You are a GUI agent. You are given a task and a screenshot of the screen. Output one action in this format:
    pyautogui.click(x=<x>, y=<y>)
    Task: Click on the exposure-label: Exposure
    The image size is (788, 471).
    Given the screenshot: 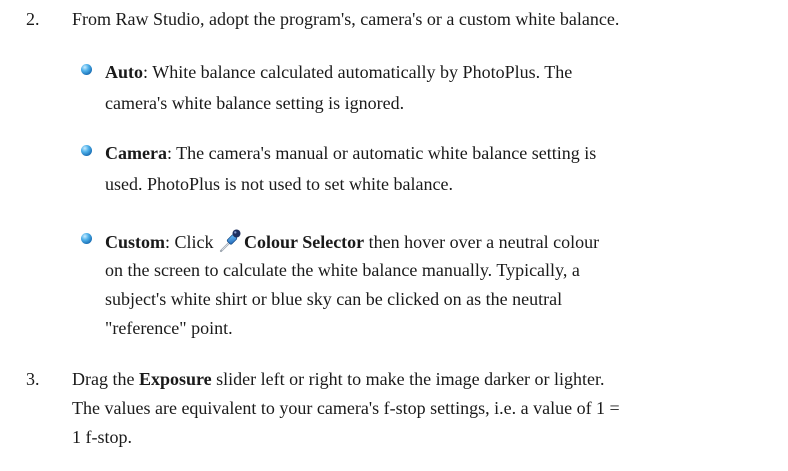 What is the action you would take?
    pyautogui.click(x=175, y=379)
    